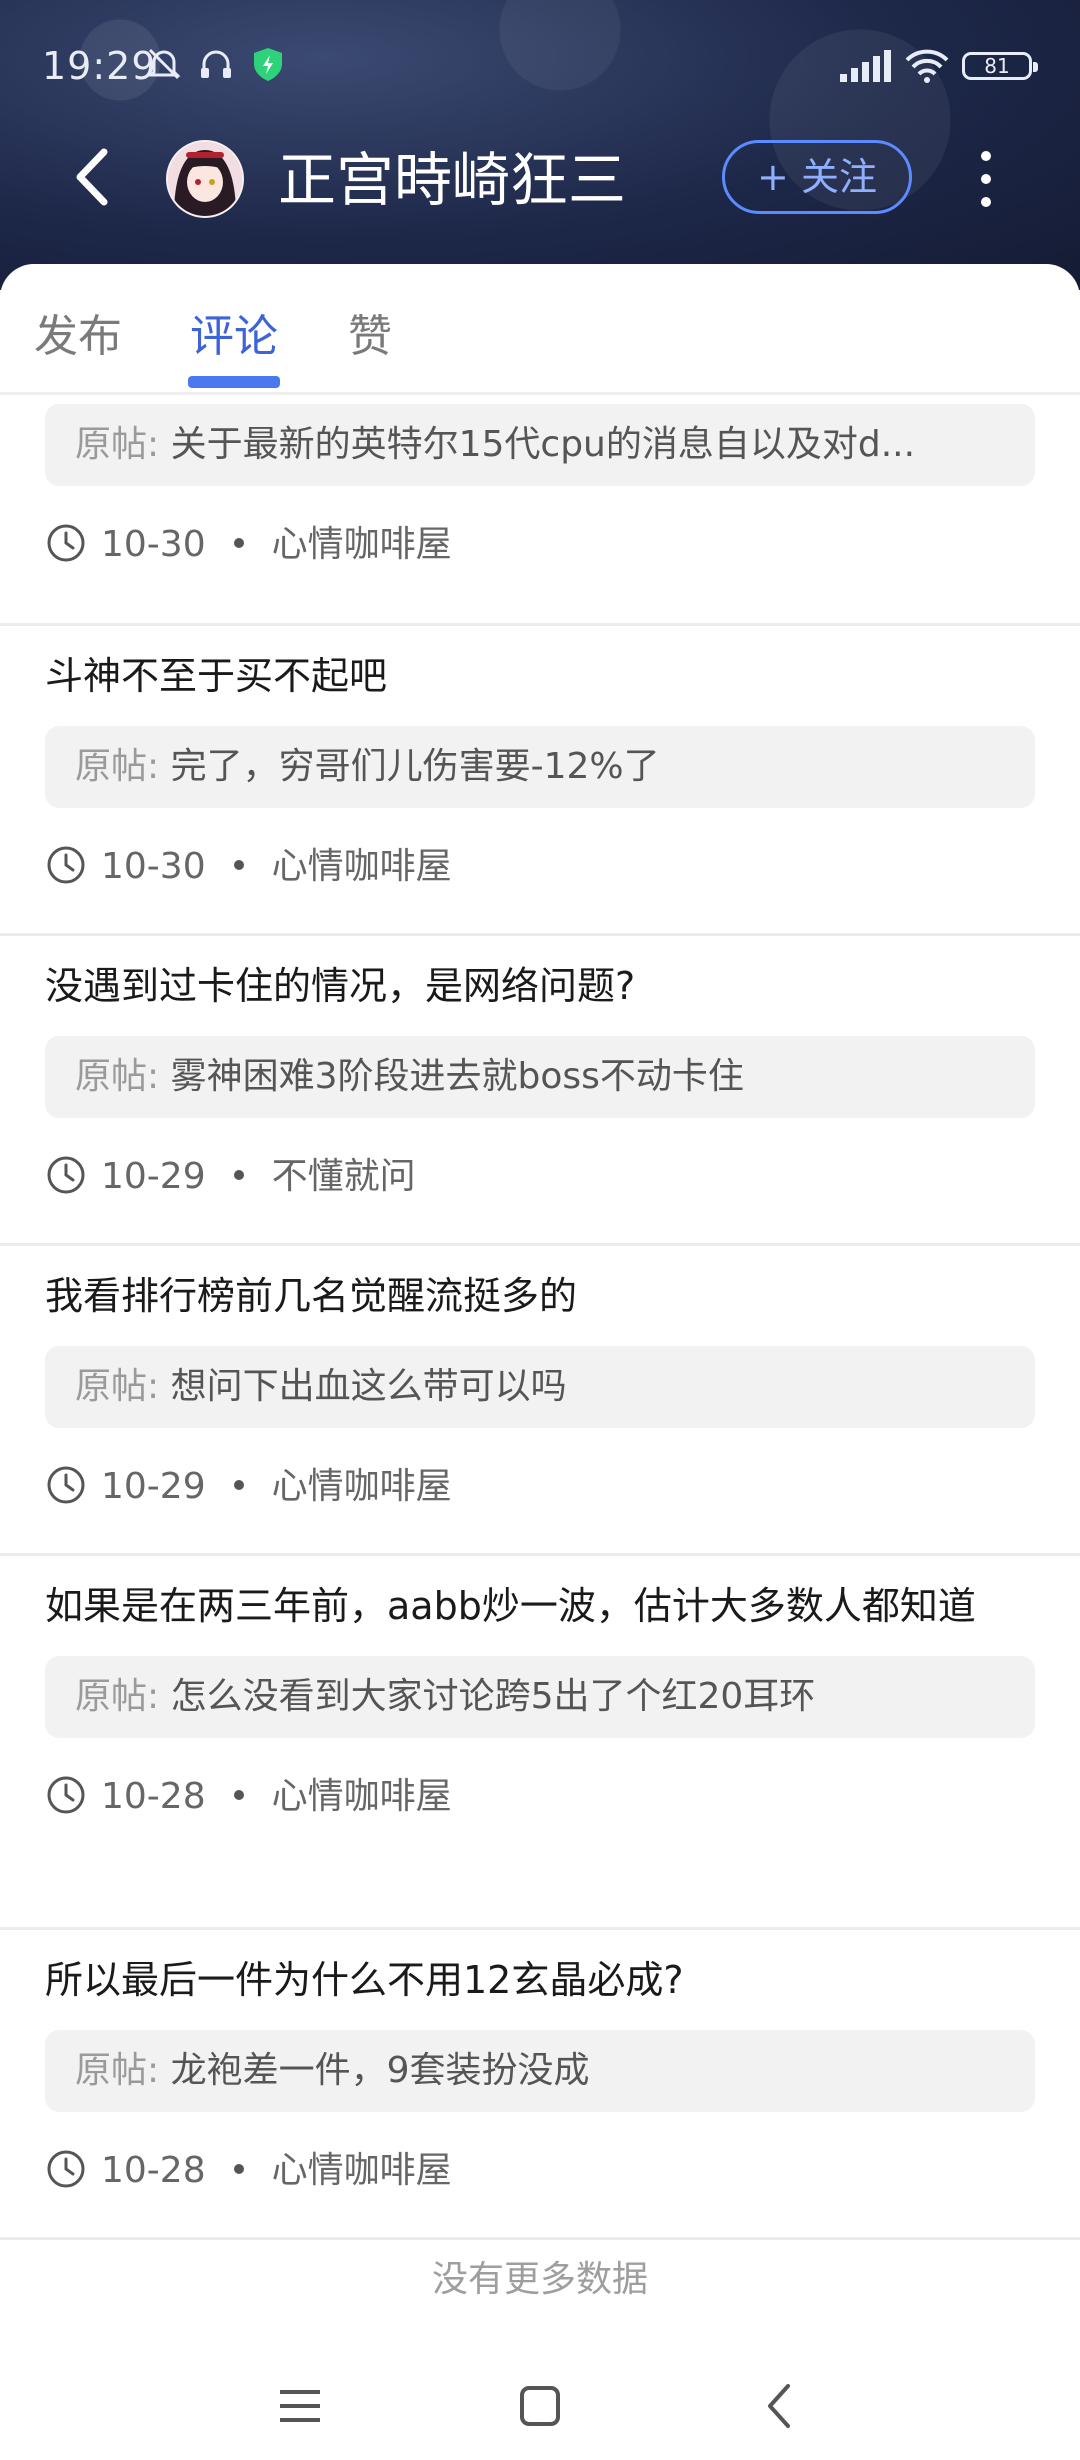  I want to click on battery-icon: 81, so click(1000, 66).